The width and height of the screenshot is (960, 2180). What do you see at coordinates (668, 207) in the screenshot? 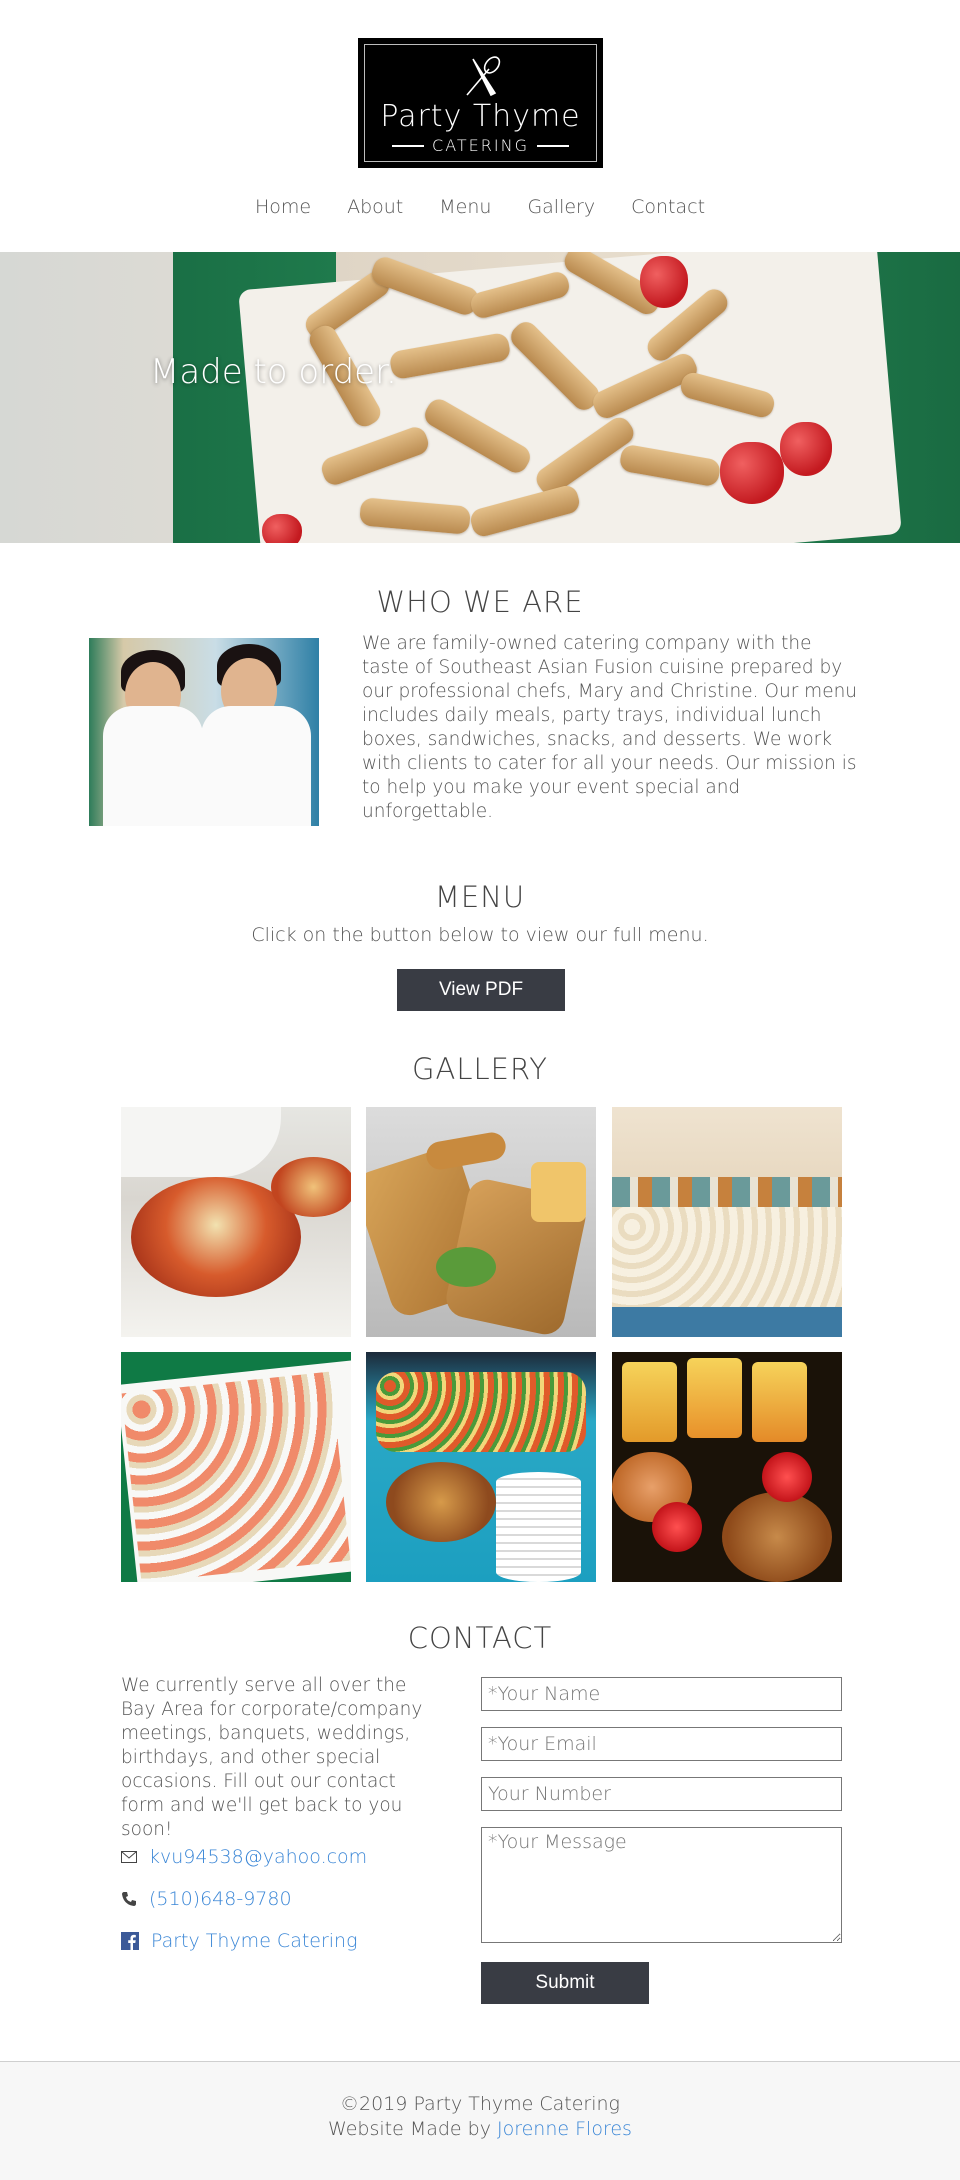
I see `nav-contact: Contact` at bounding box center [668, 207].